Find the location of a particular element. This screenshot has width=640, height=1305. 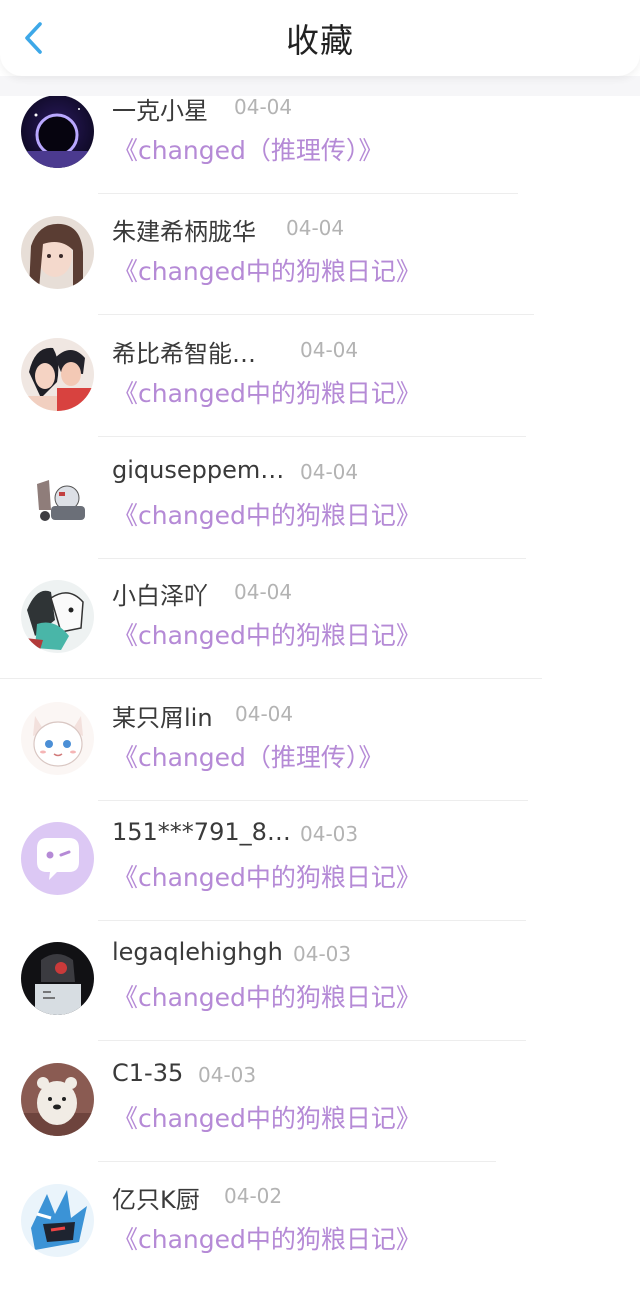

page-title: 收藏 is located at coordinates (320, 40).